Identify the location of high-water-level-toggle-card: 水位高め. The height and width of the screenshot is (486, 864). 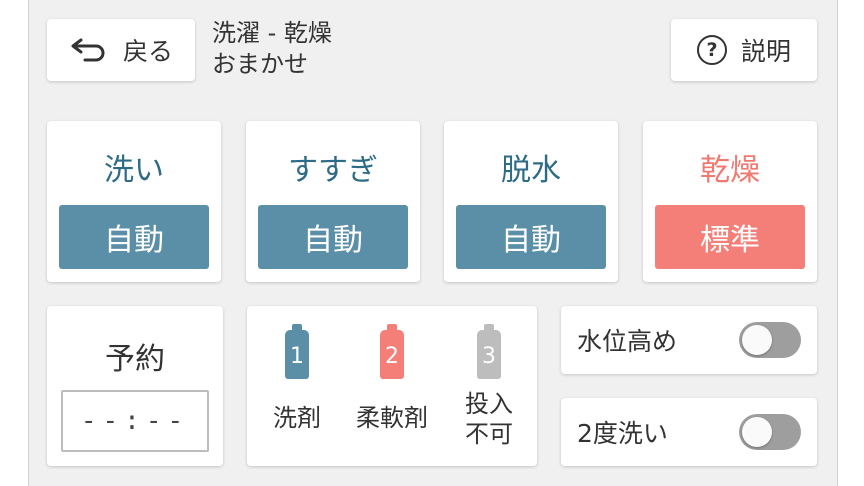
(689, 340).